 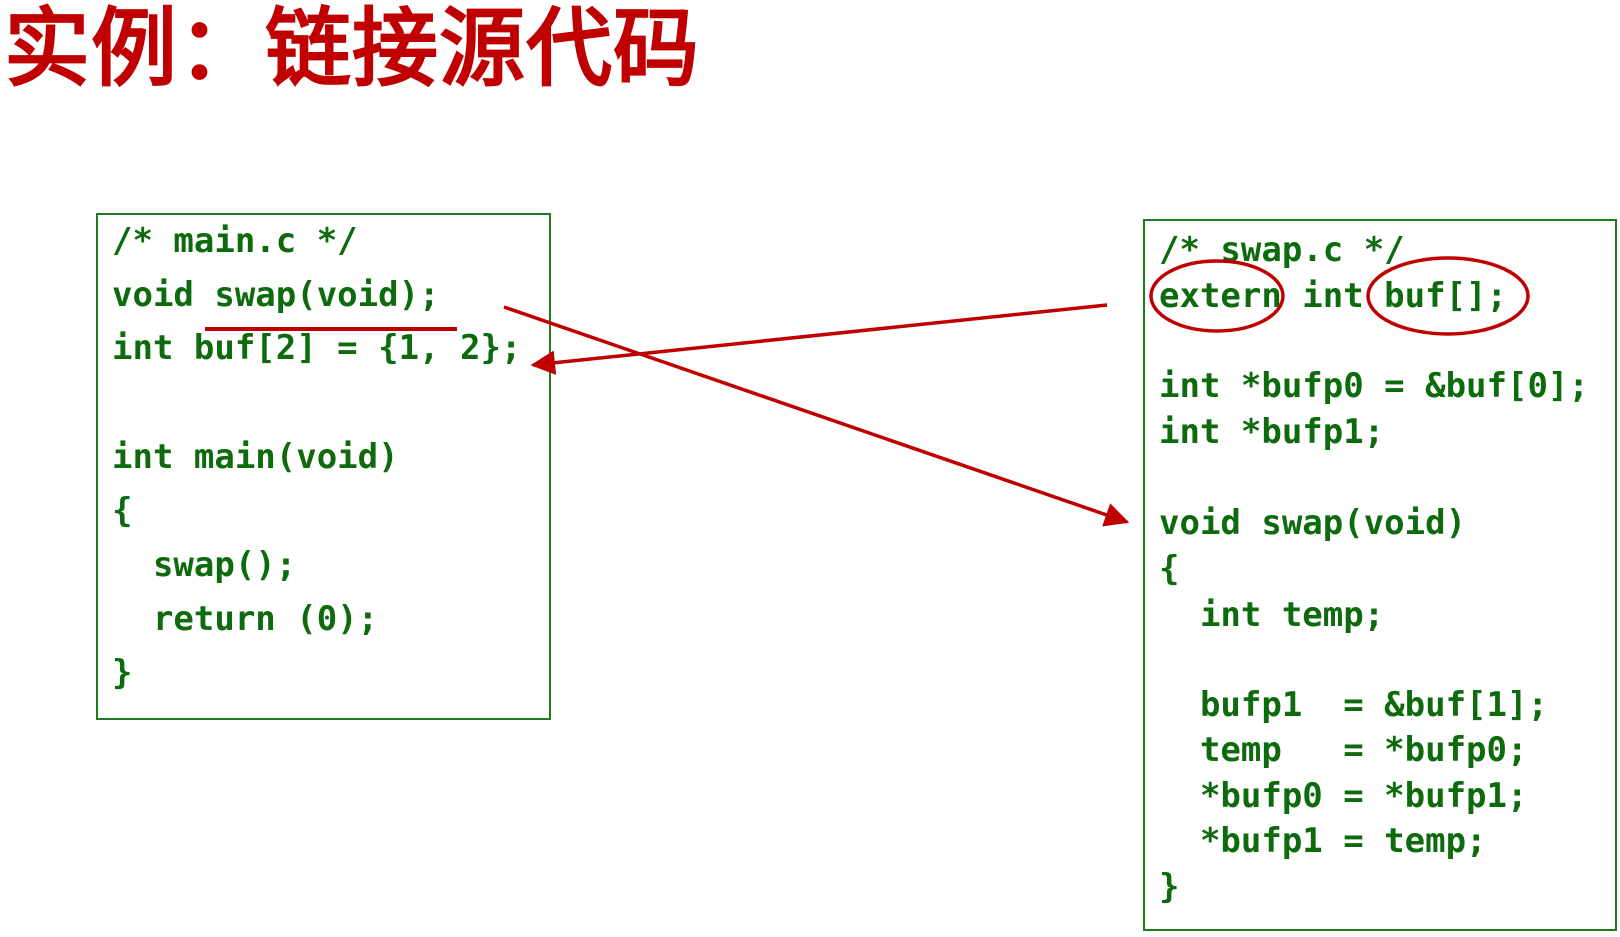 What do you see at coordinates (1272, 615) in the screenshot?
I see `code-line: int temp;` at bounding box center [1272, 615].